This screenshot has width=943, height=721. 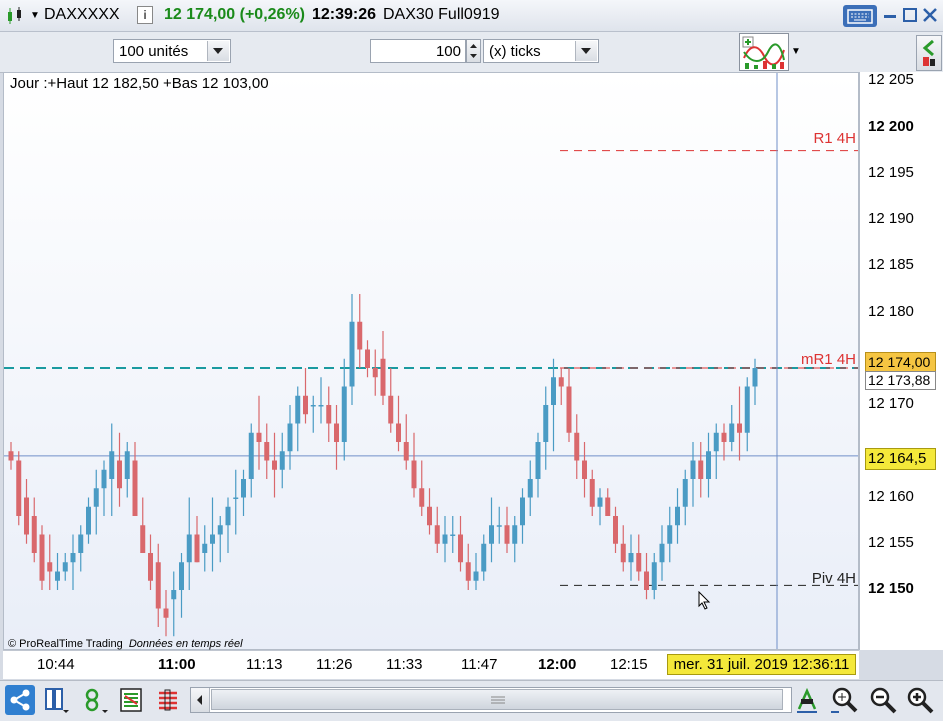 I want to click on time-tick-label: 11:33, so click(x=404, y=664).